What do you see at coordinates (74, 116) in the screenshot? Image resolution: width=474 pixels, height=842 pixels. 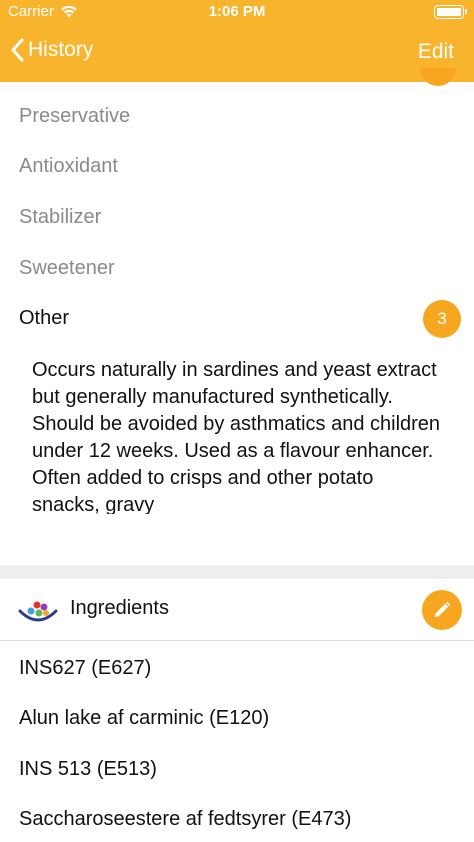 I see `category-preservative: Preservative` at bounding box center [74, 116].